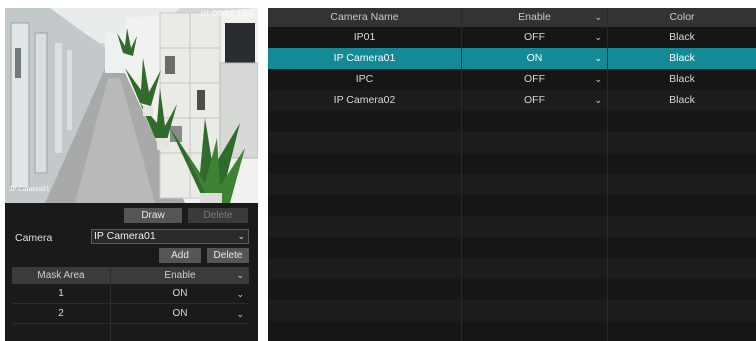 The height and width of the screenshot is (341, 756). Describe the element at coordinates (365, 100) in the screenshot. I see `camera-name-cell: IP Camera02` at that location.